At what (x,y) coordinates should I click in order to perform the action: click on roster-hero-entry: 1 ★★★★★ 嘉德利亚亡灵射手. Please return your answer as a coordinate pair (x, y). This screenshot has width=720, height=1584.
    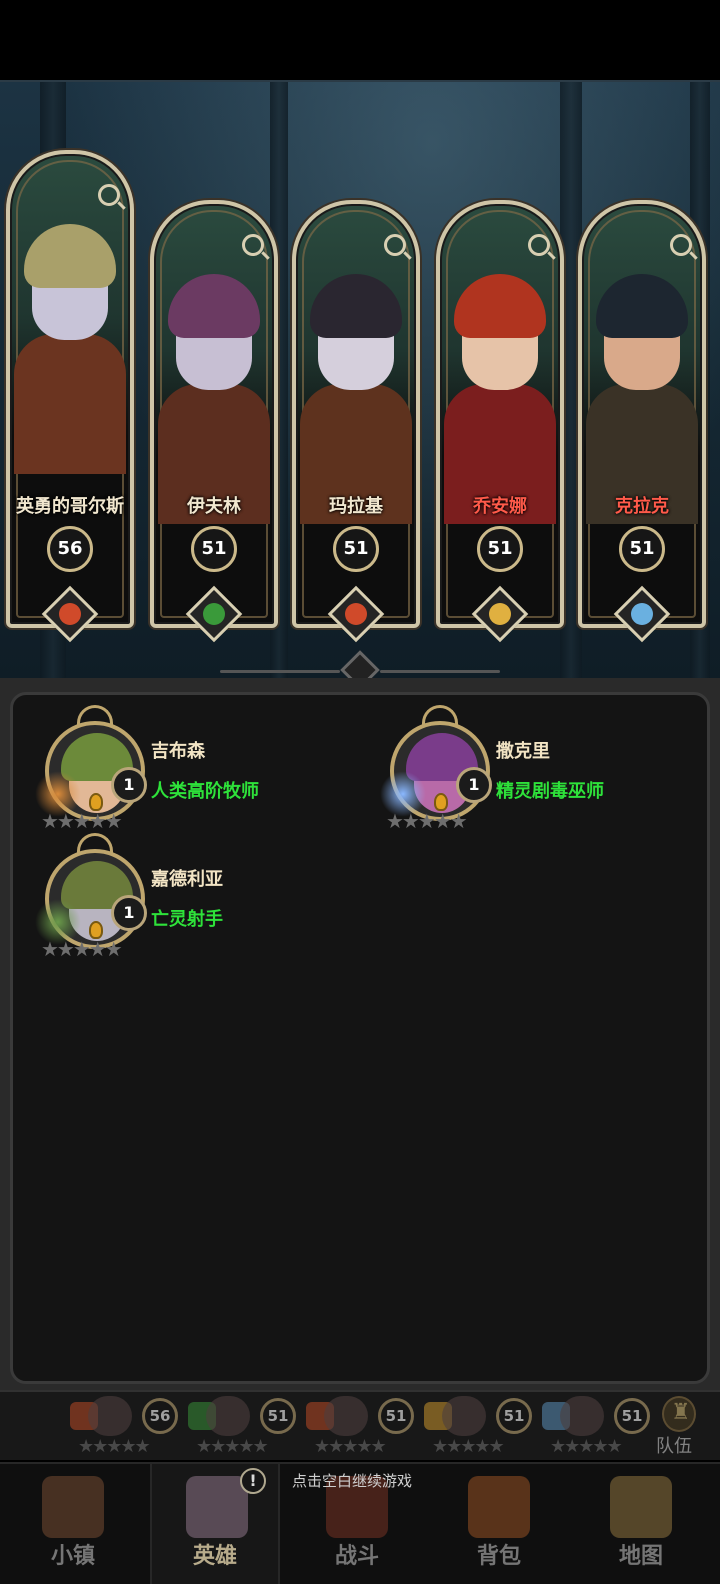
    Looking at the image, I should click on (178, 897).